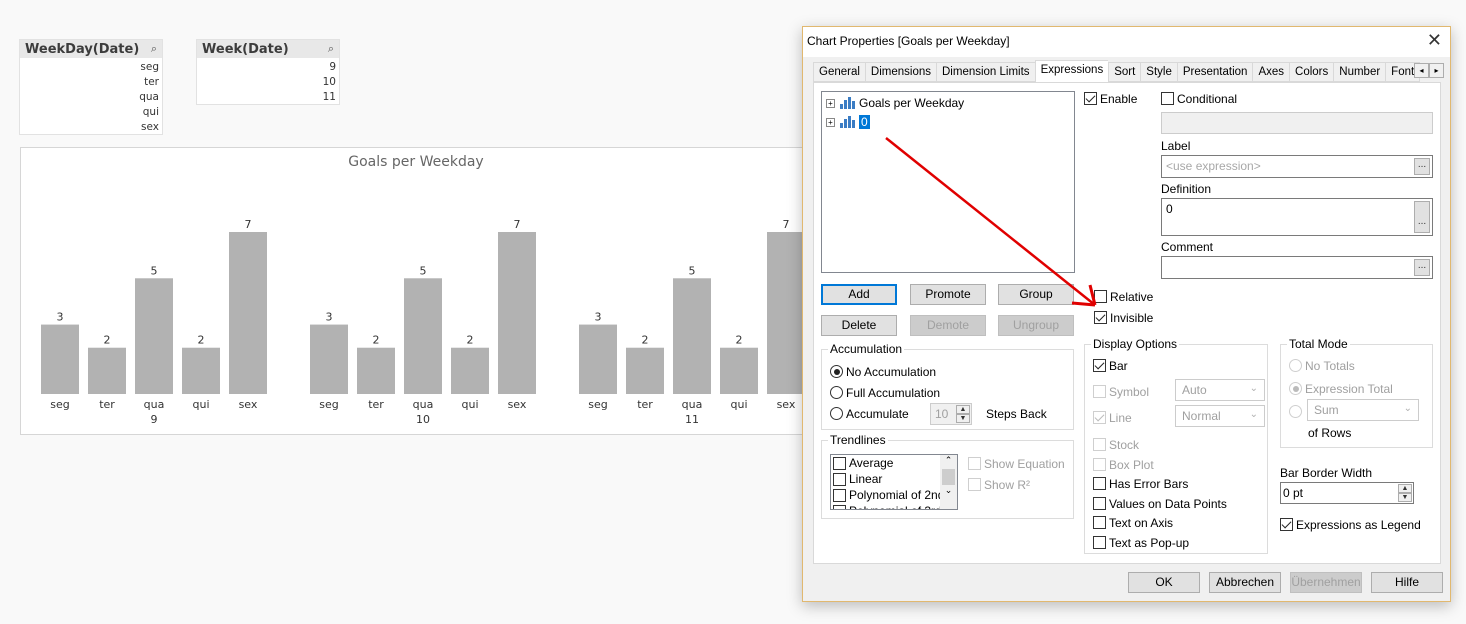  I want to click on conditional-field, so click(1297, 123).